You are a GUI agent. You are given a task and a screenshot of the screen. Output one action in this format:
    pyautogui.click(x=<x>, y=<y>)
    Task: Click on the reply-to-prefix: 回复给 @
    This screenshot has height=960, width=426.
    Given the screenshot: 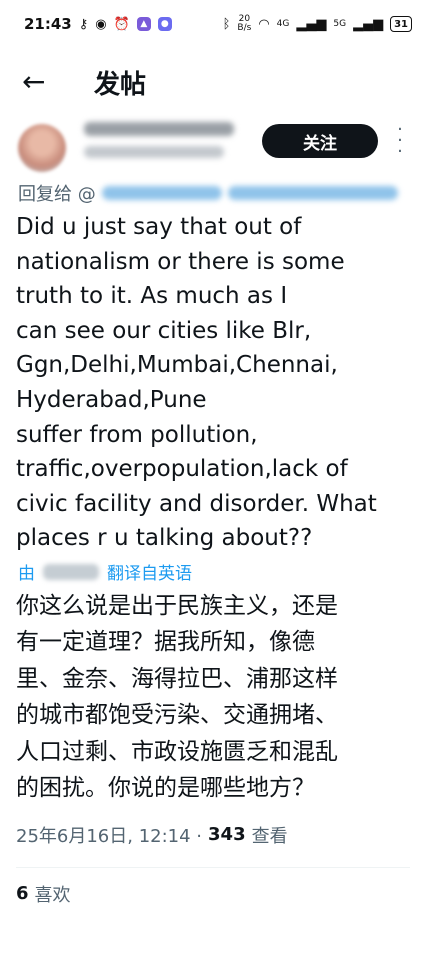 What is the action you would take?
    pyautogui.click(x=57, y=194)
    